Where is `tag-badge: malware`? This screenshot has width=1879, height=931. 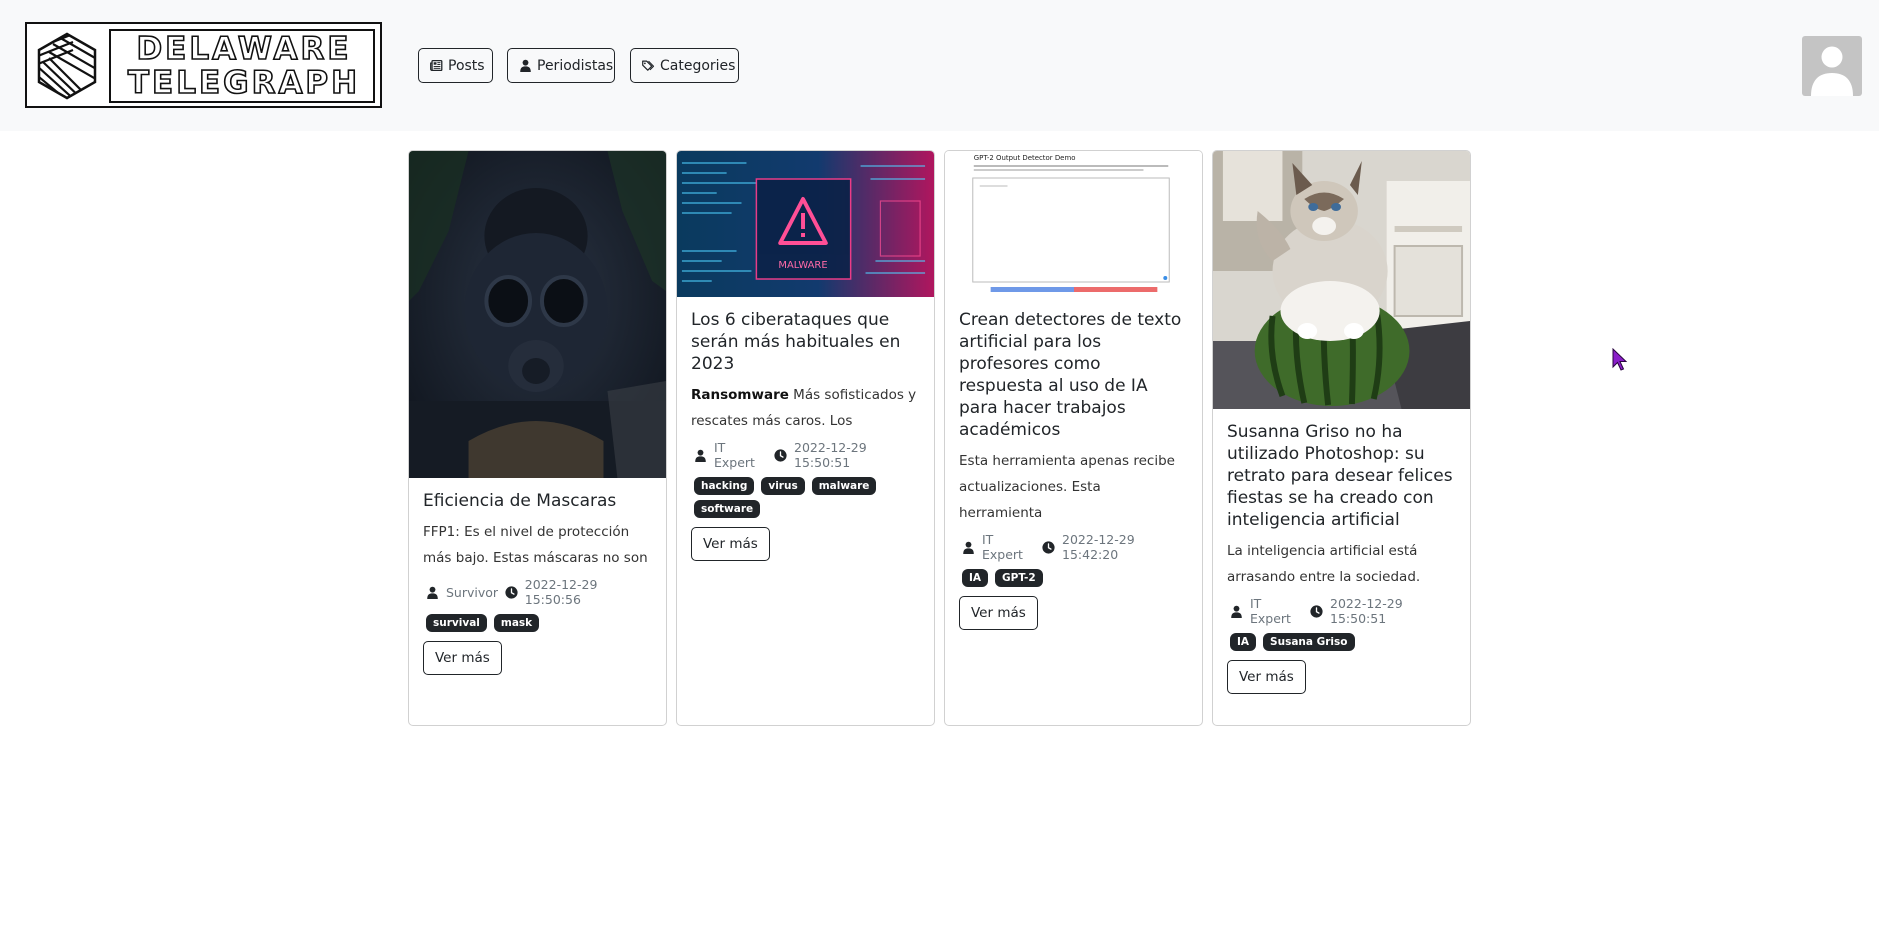 tag-badge: malware is located at coordinates (844, 486).